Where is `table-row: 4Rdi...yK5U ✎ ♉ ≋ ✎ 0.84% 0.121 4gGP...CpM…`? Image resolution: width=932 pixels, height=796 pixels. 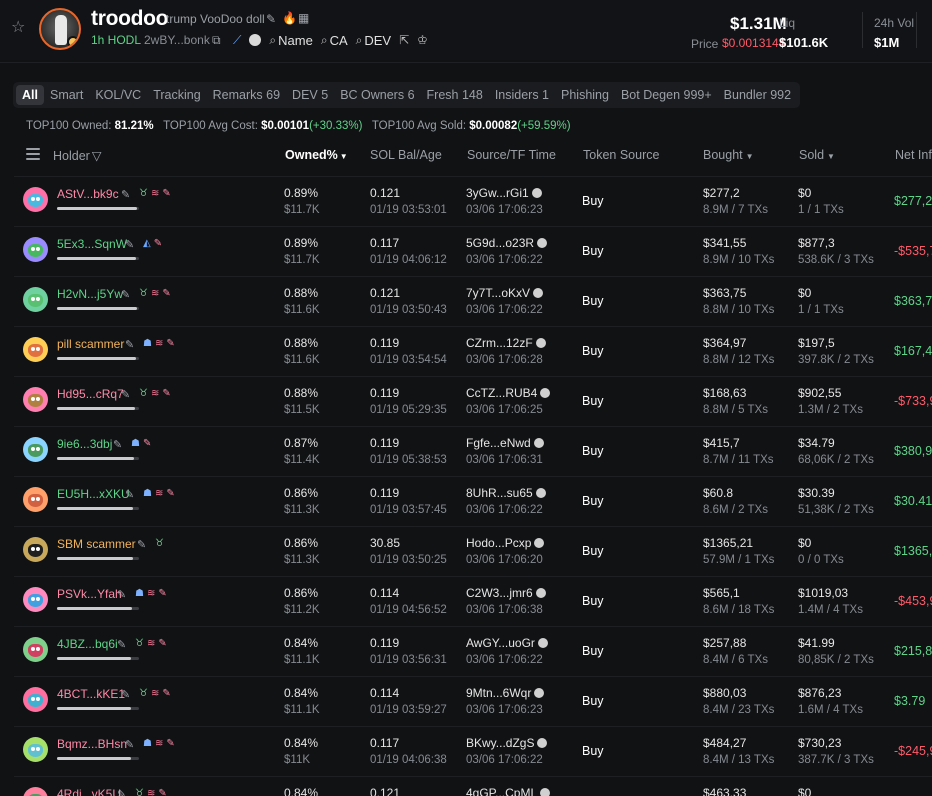
table-row: 4Rdi...yK5U ✎ ♉ ≋ ✎ 0.84% 0.121 4gGP...CpM… is located at coordinates (466, 786).